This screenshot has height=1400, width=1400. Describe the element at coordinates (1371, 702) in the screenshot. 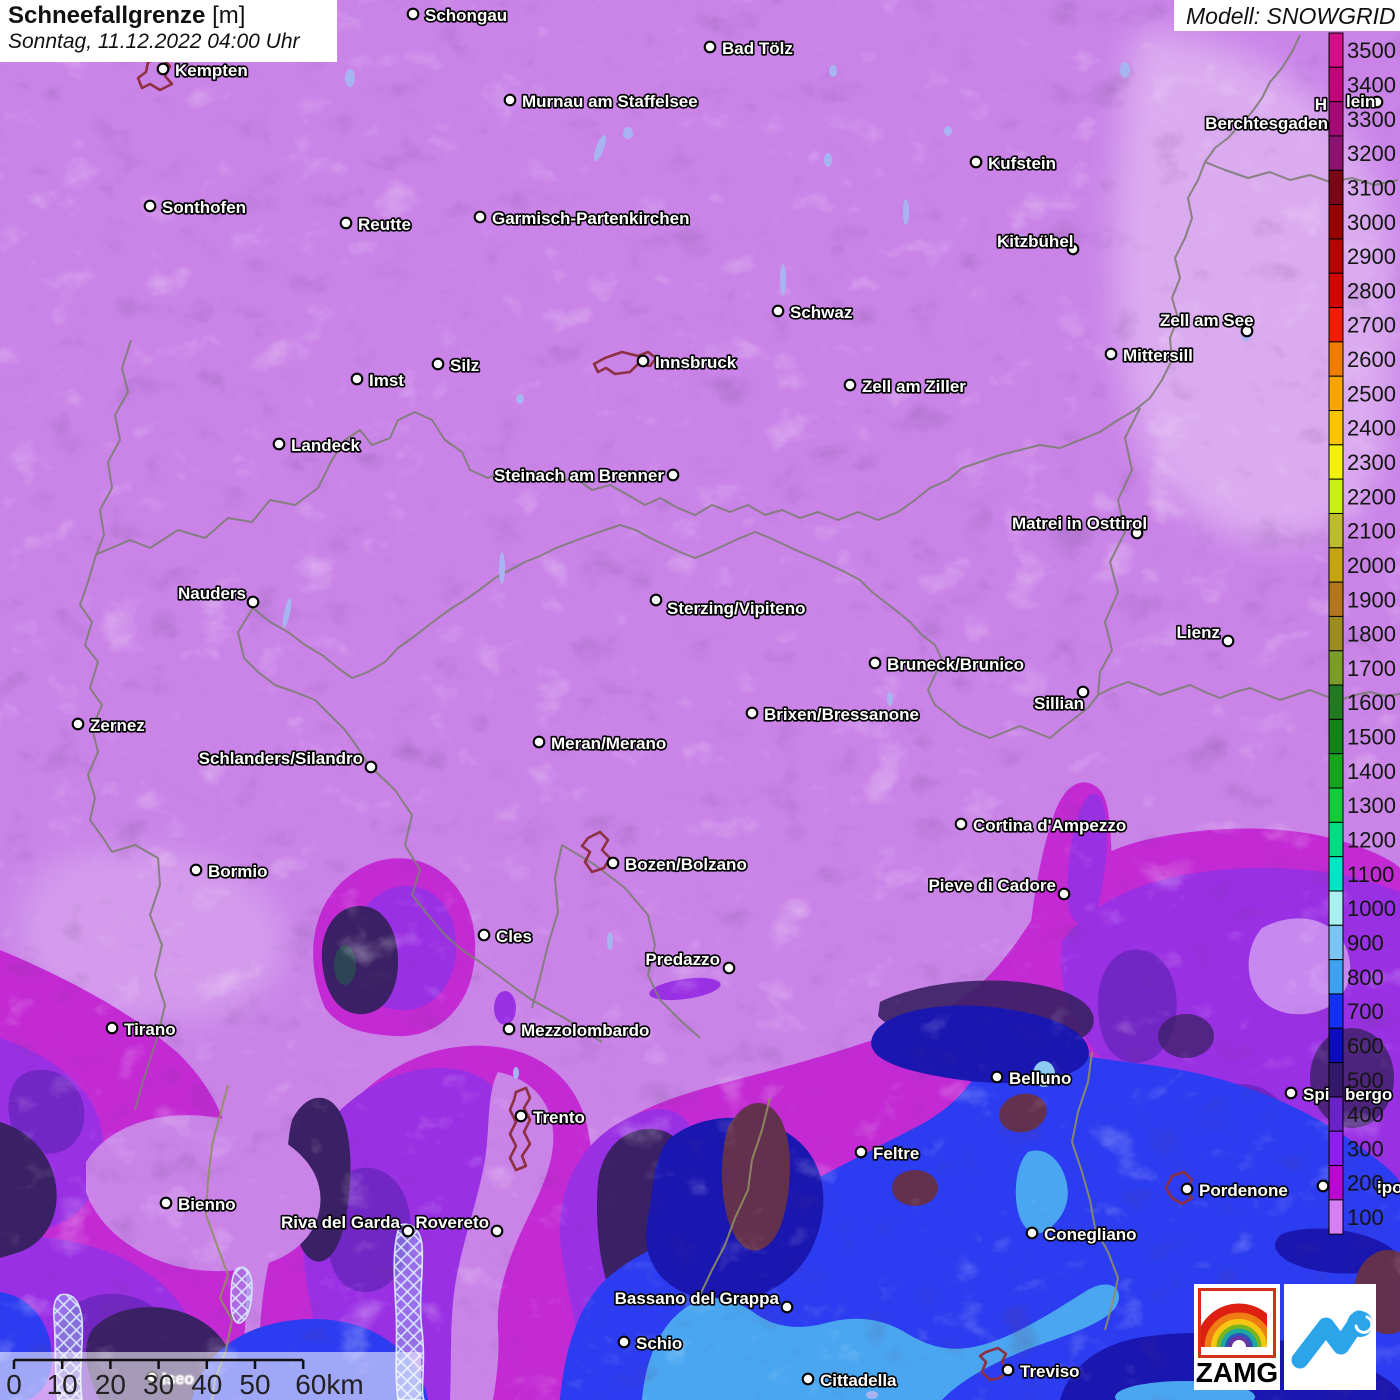

I see `colorbar-label: 1600` at that location.